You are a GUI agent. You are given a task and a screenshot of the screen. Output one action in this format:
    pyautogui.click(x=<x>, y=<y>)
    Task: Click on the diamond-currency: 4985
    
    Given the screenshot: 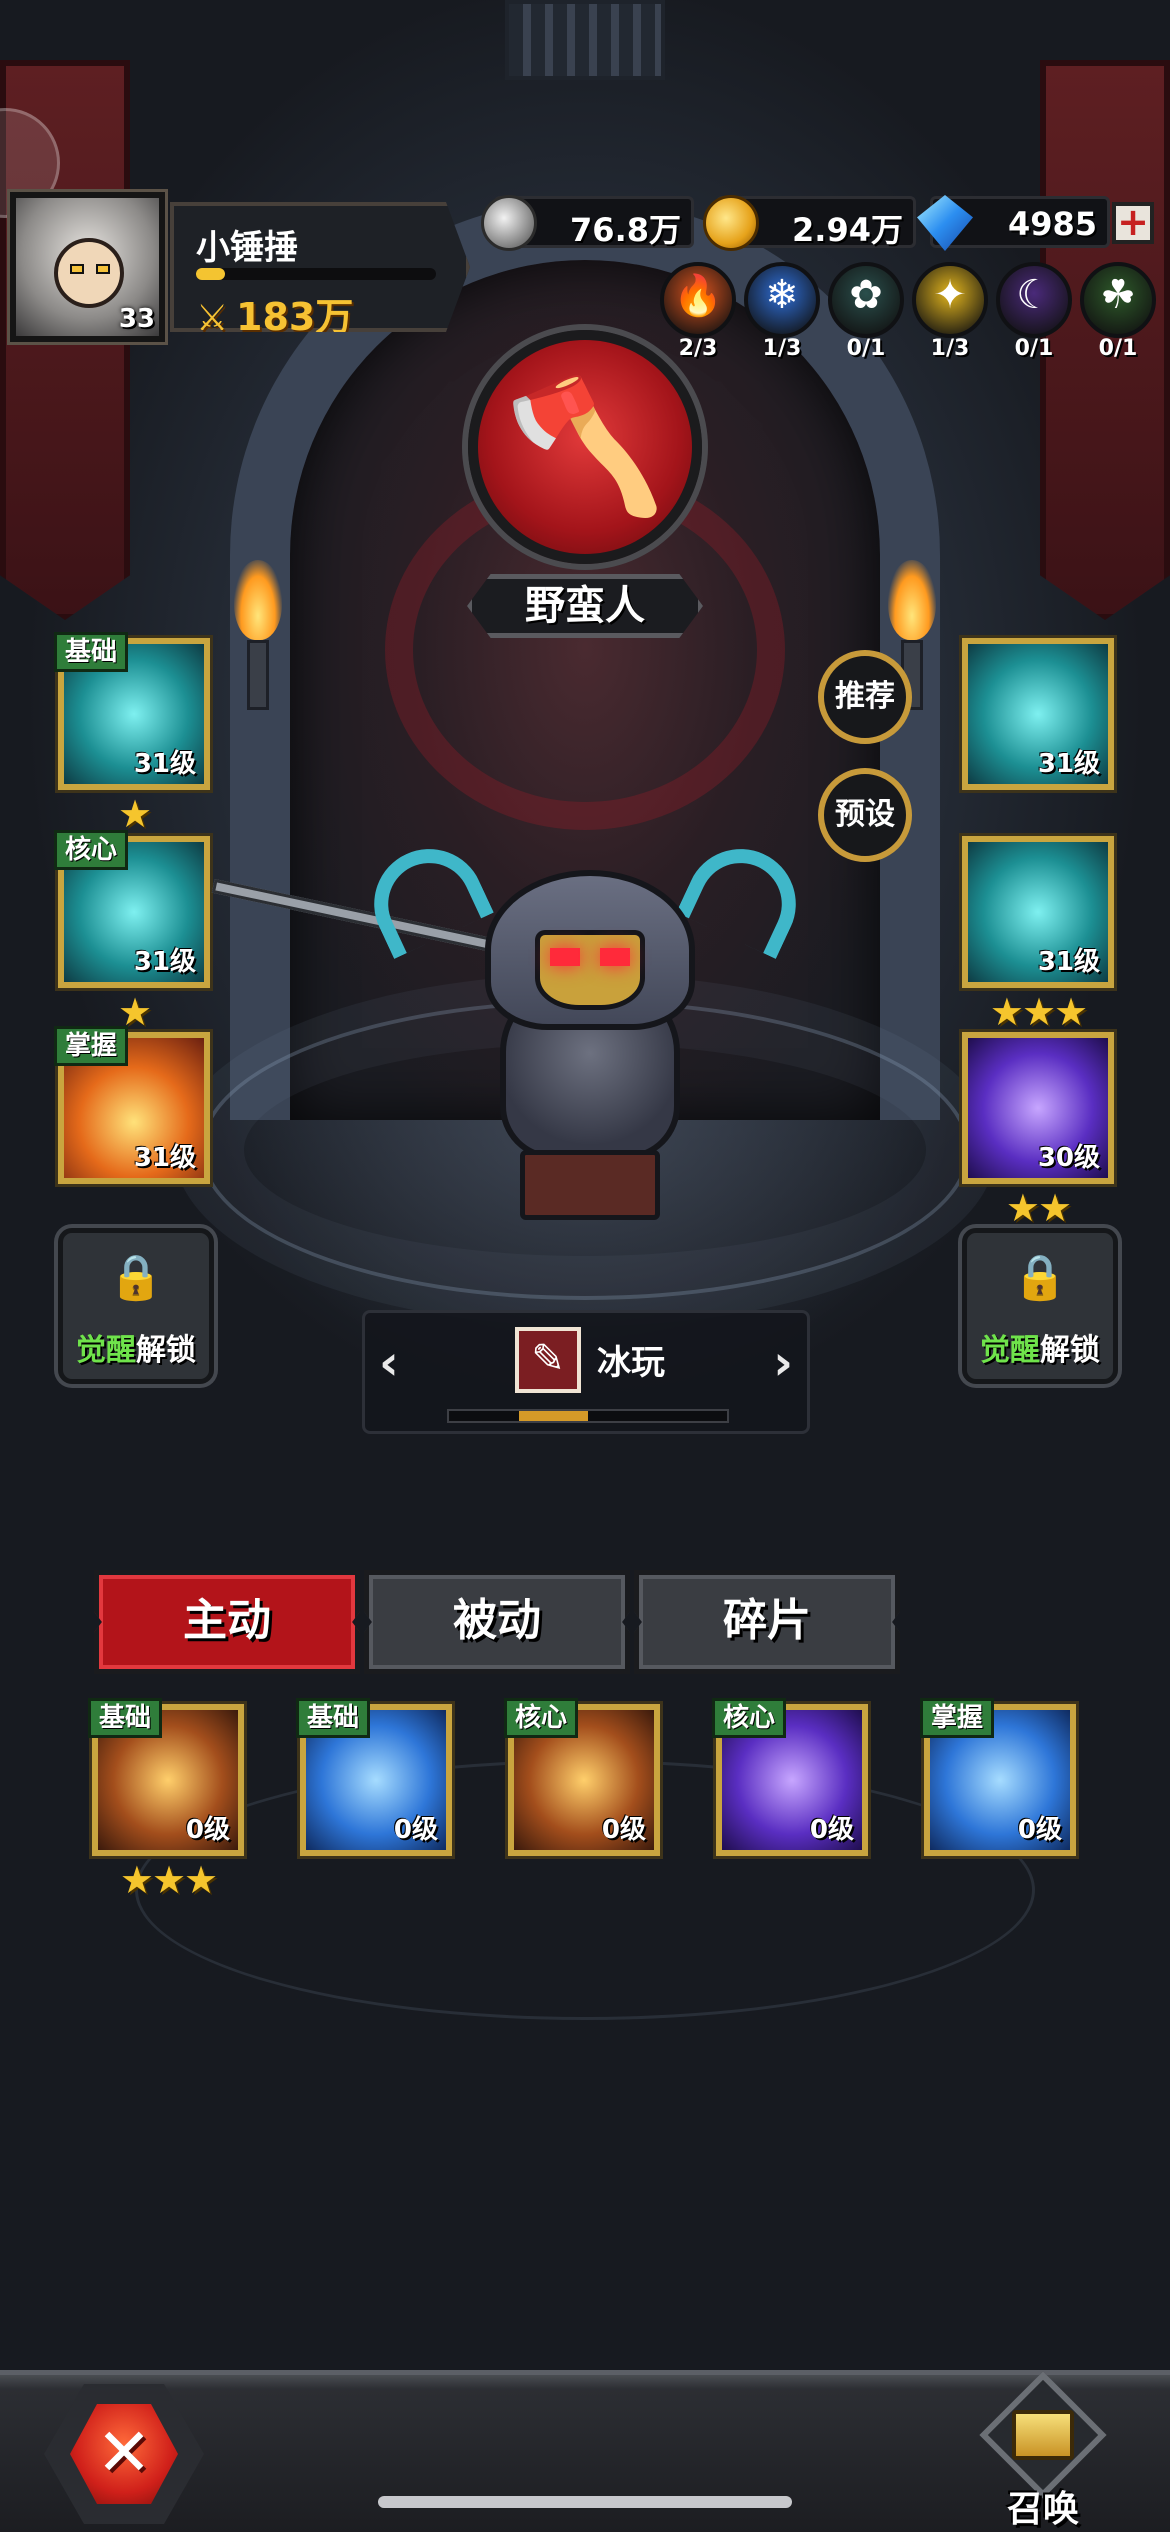 What is the action you would take?
    pyautogui.click(x=1013, y=223)
    